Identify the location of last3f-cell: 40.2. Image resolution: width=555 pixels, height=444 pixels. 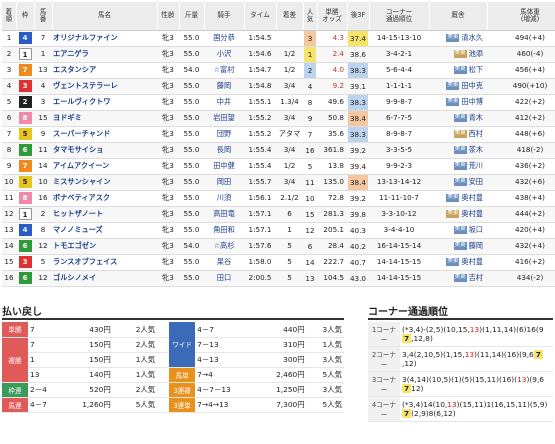
(358, 246).